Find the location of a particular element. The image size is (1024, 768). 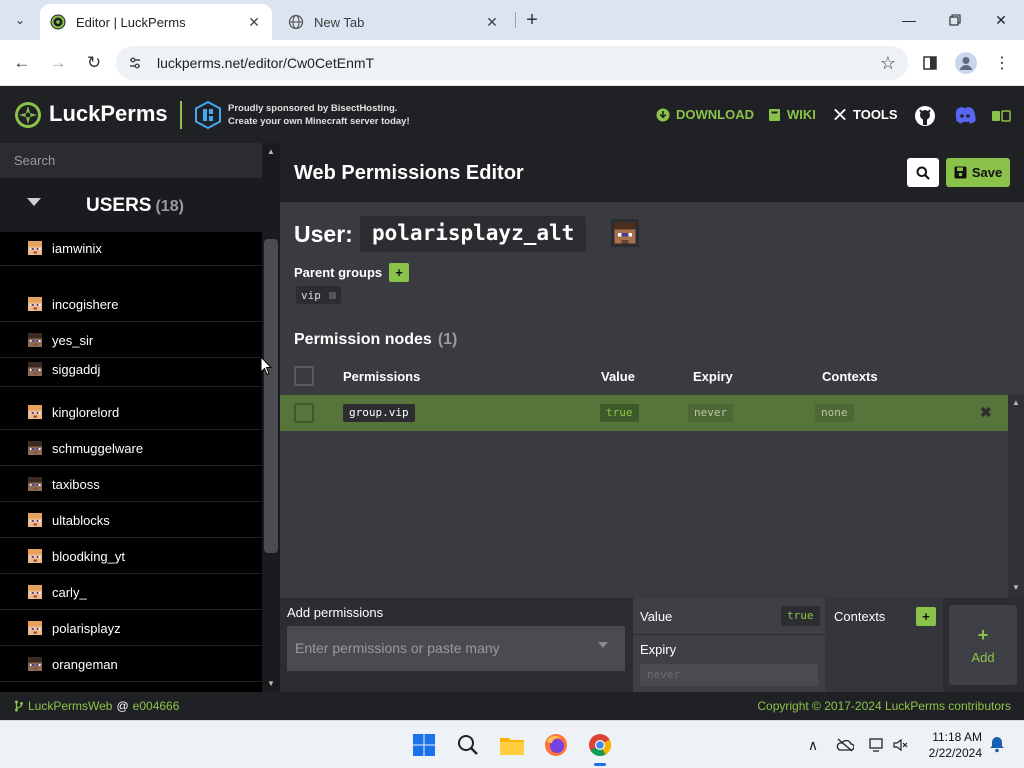

user-list-item: incogishere is located at coordinates (131, 304).